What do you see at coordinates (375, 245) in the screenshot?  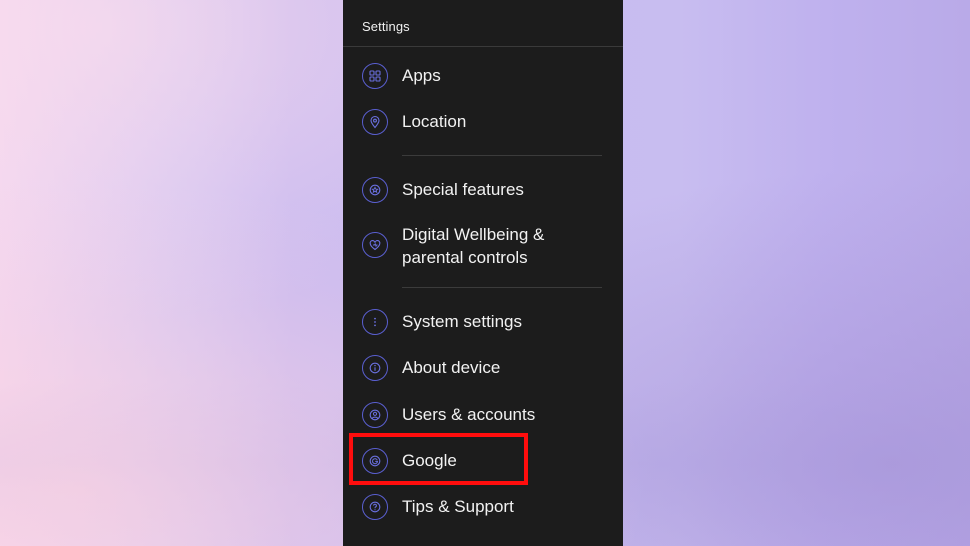 I see `heart-icon` at bounding box center [375, 245].